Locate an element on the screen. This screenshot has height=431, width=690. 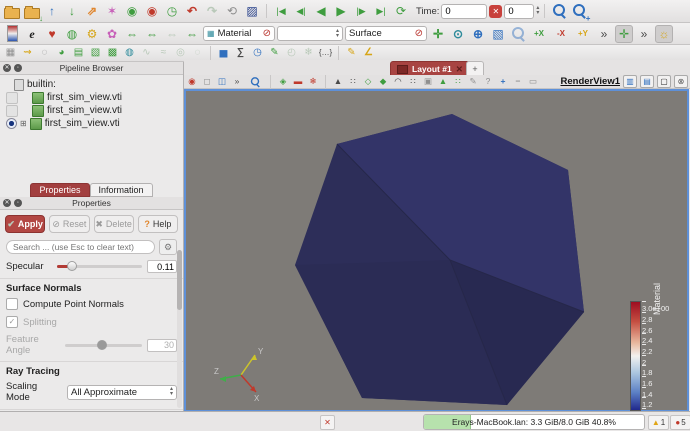
pick-center-icon: ◈ is located at coordinates (283, 82).